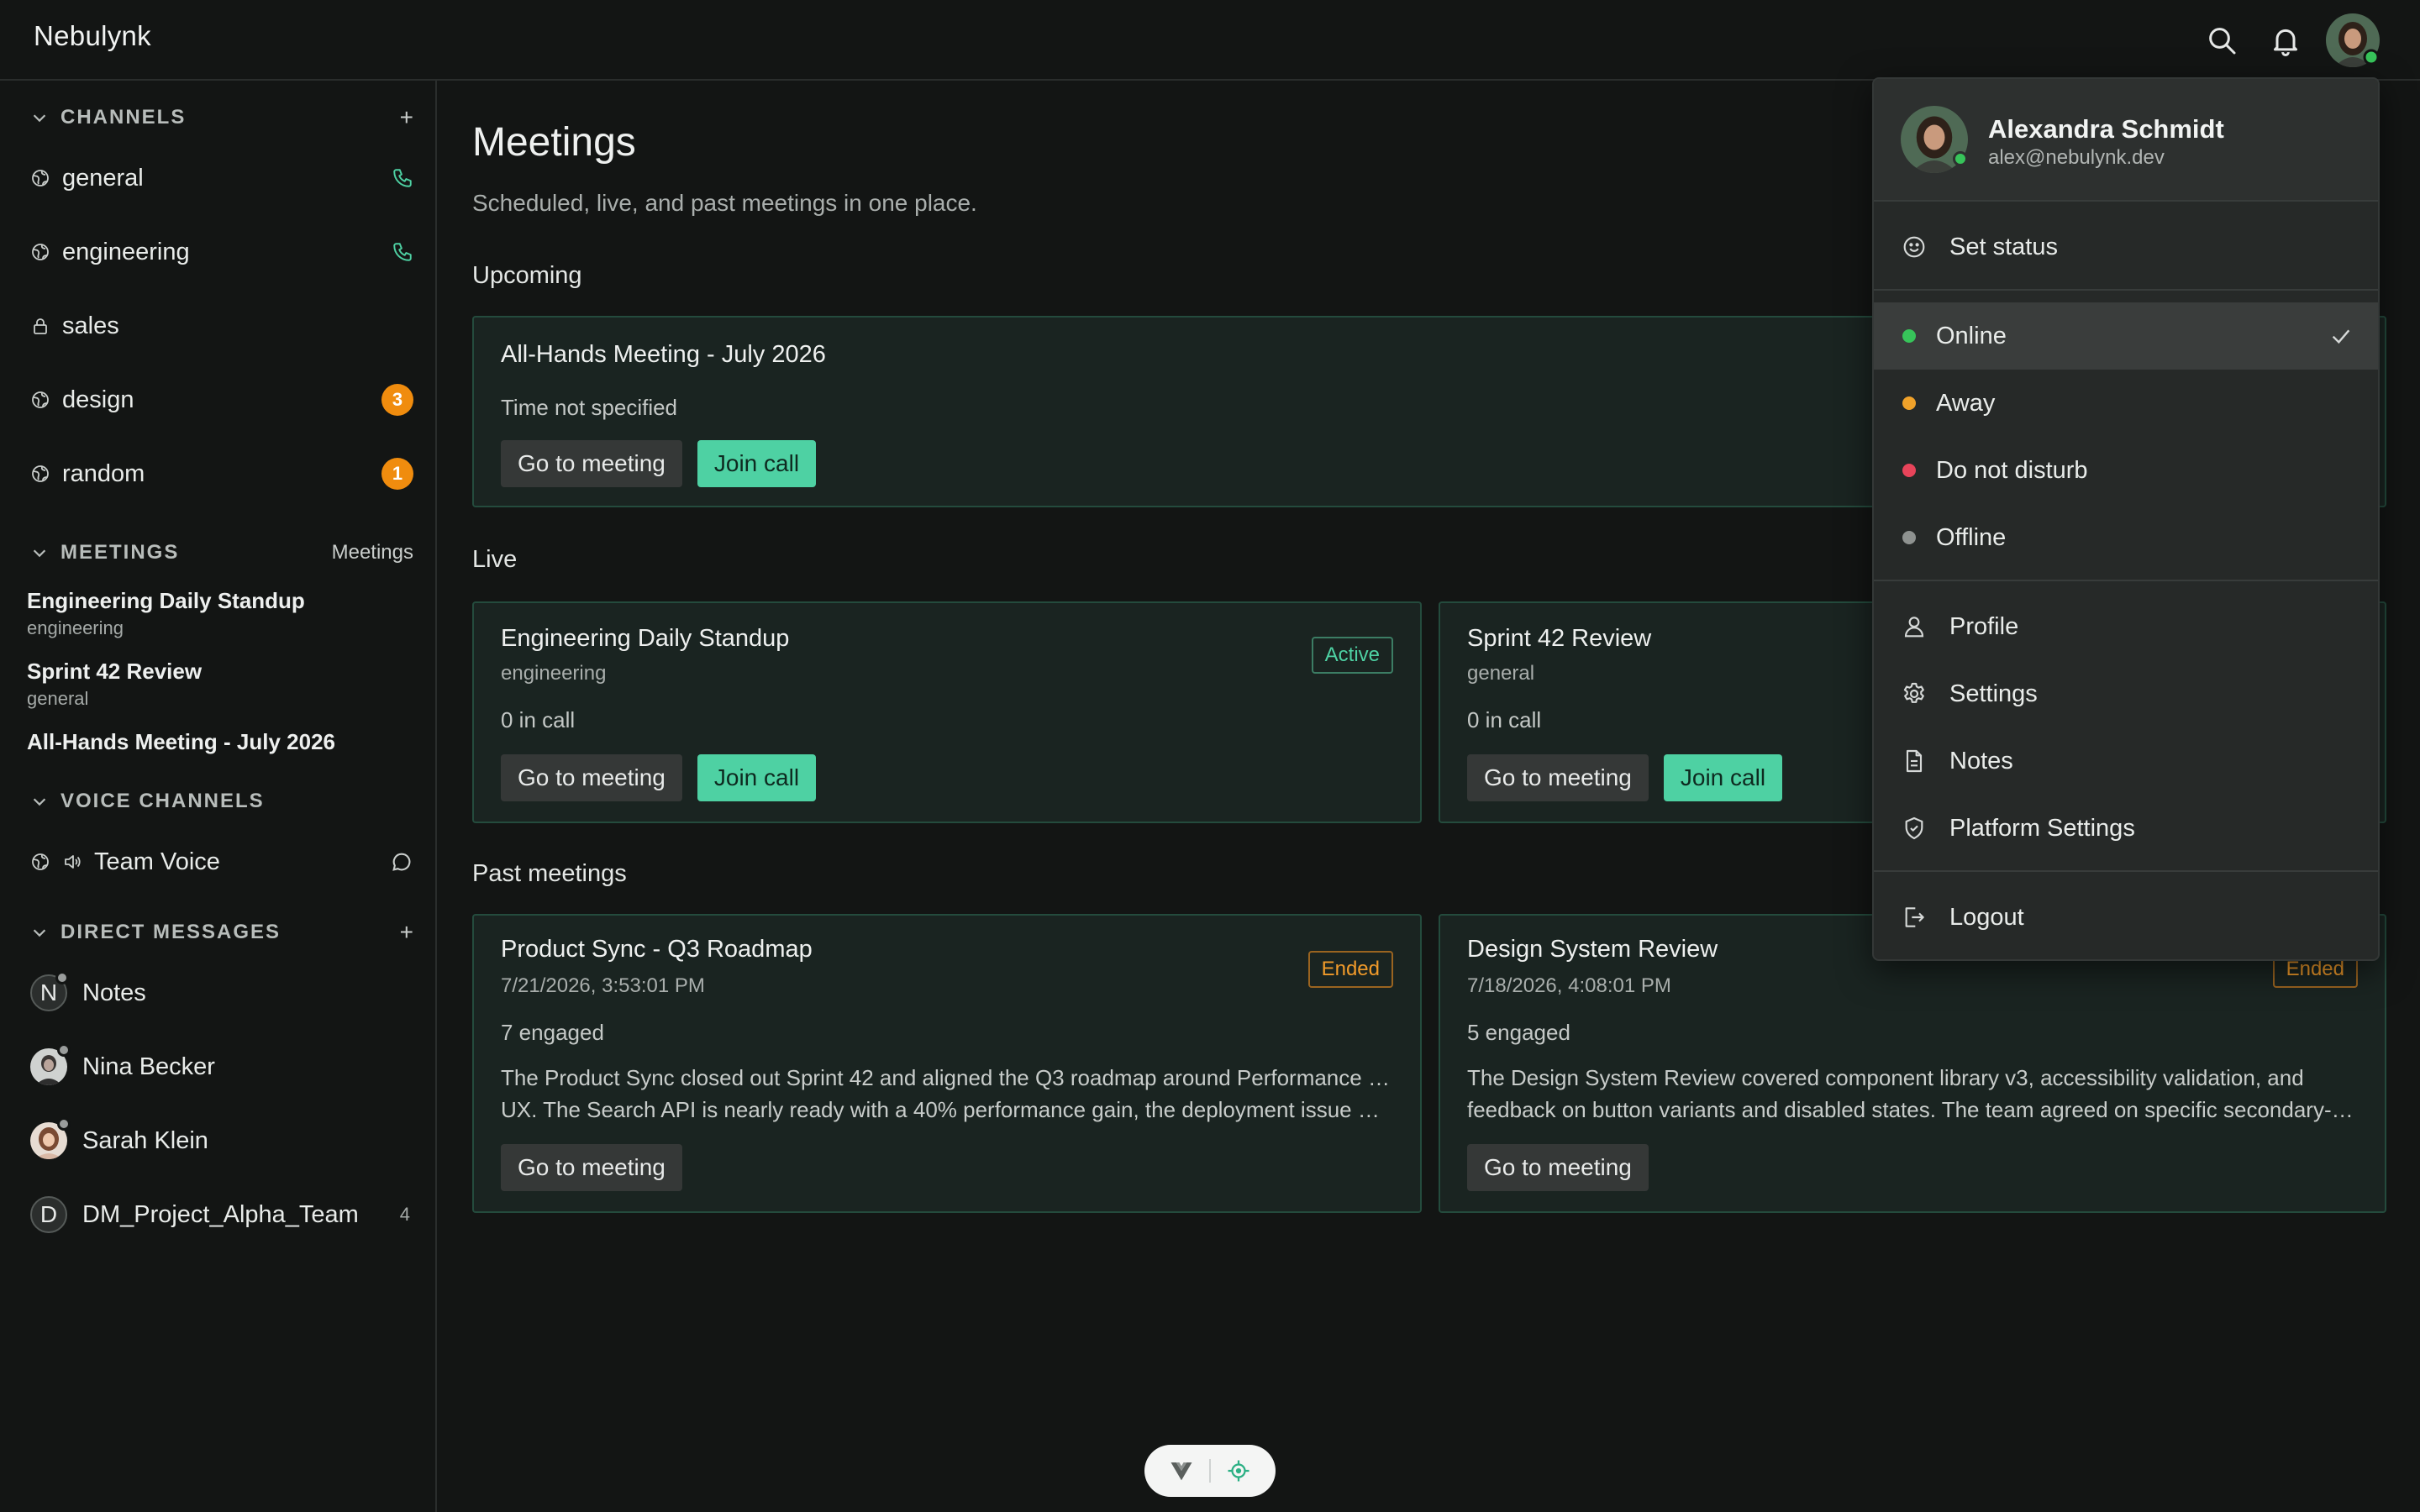  Describe the element at coordinates (221, 1141) in the screenshot. I see `sidebar-dm-sarah-klein: Sarah Klein` at that location.